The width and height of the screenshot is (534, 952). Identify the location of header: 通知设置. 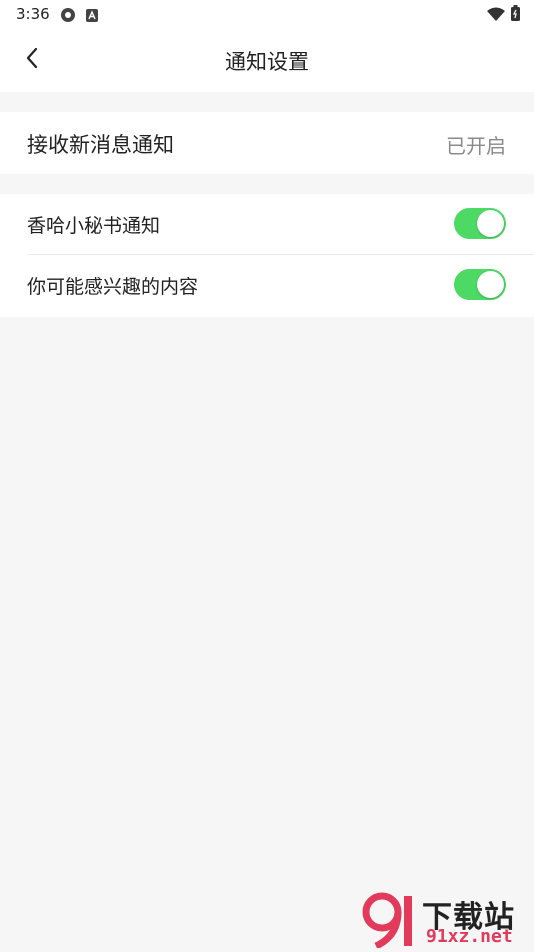
(267, 60).